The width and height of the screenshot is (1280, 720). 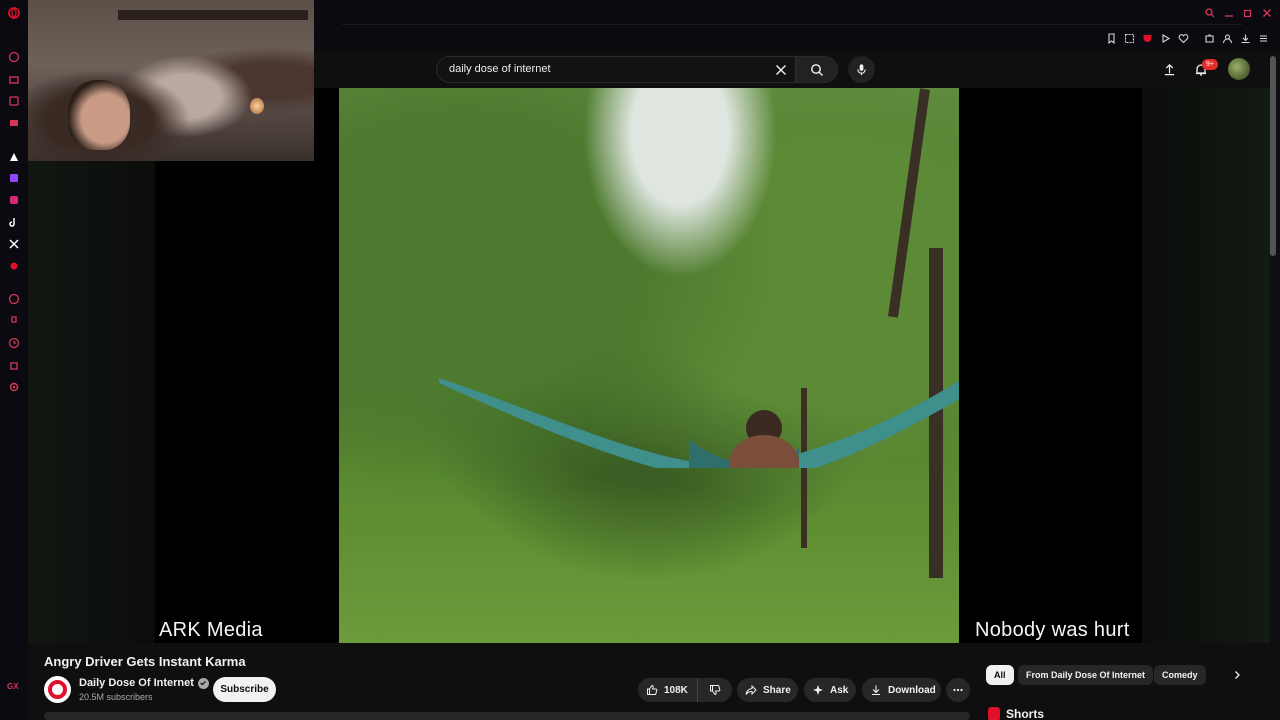 What do you see at coordinates (792, 24) in the screenshot?
I see `tab-strip` at bounding box center [792, 24].